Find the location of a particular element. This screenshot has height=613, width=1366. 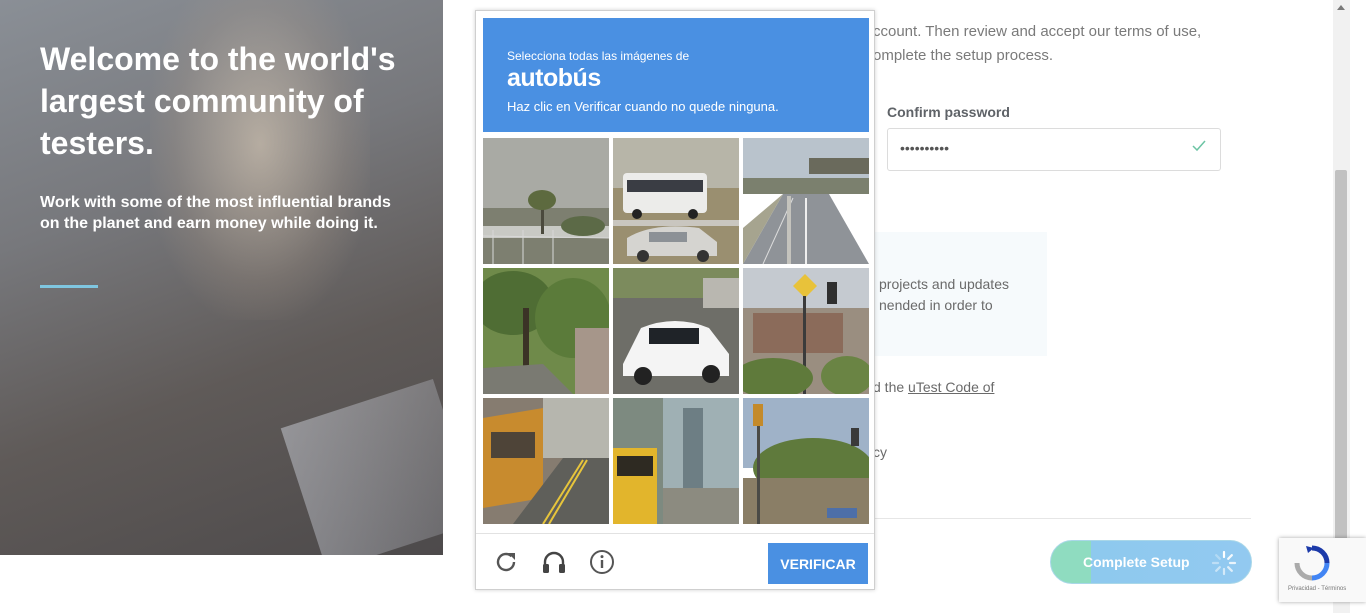

complete-setup-button: Complete Setup is located at coordinates (1151, 562).